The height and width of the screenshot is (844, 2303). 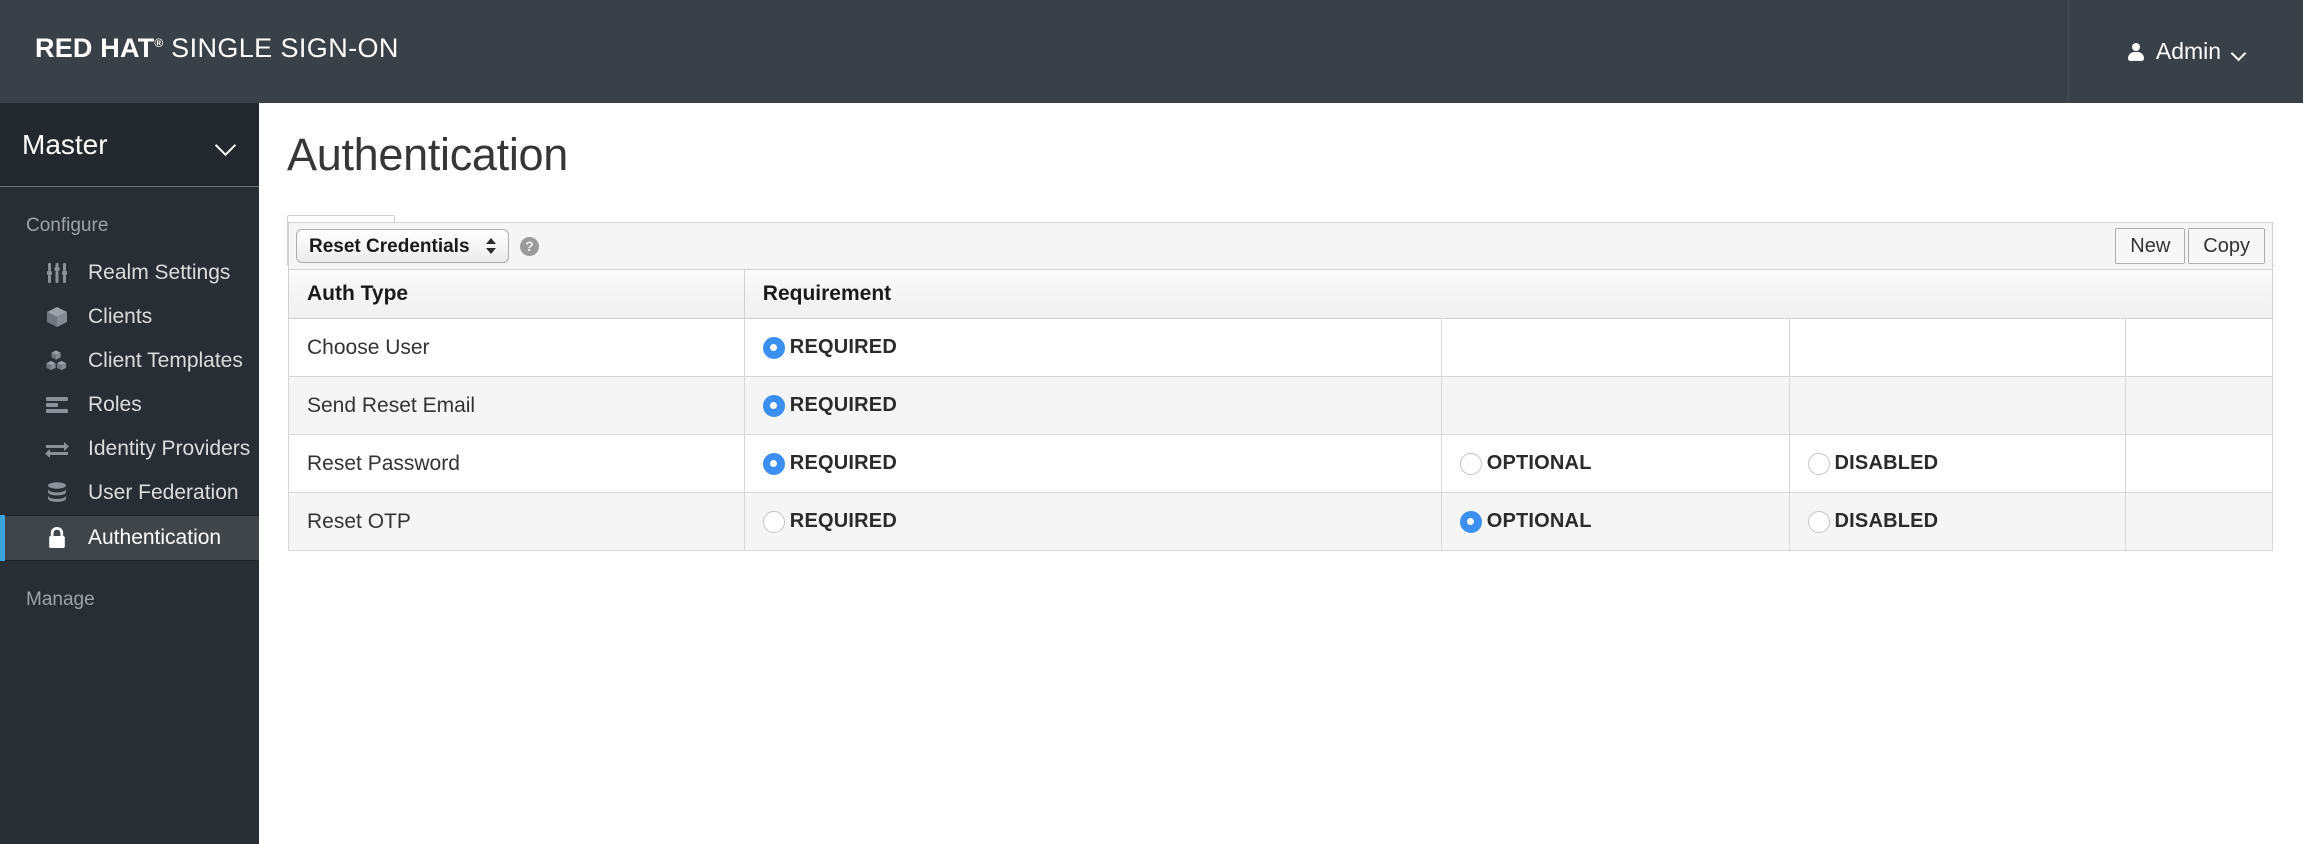 I want to click on new-button: New, so click(x=2150, y=246).